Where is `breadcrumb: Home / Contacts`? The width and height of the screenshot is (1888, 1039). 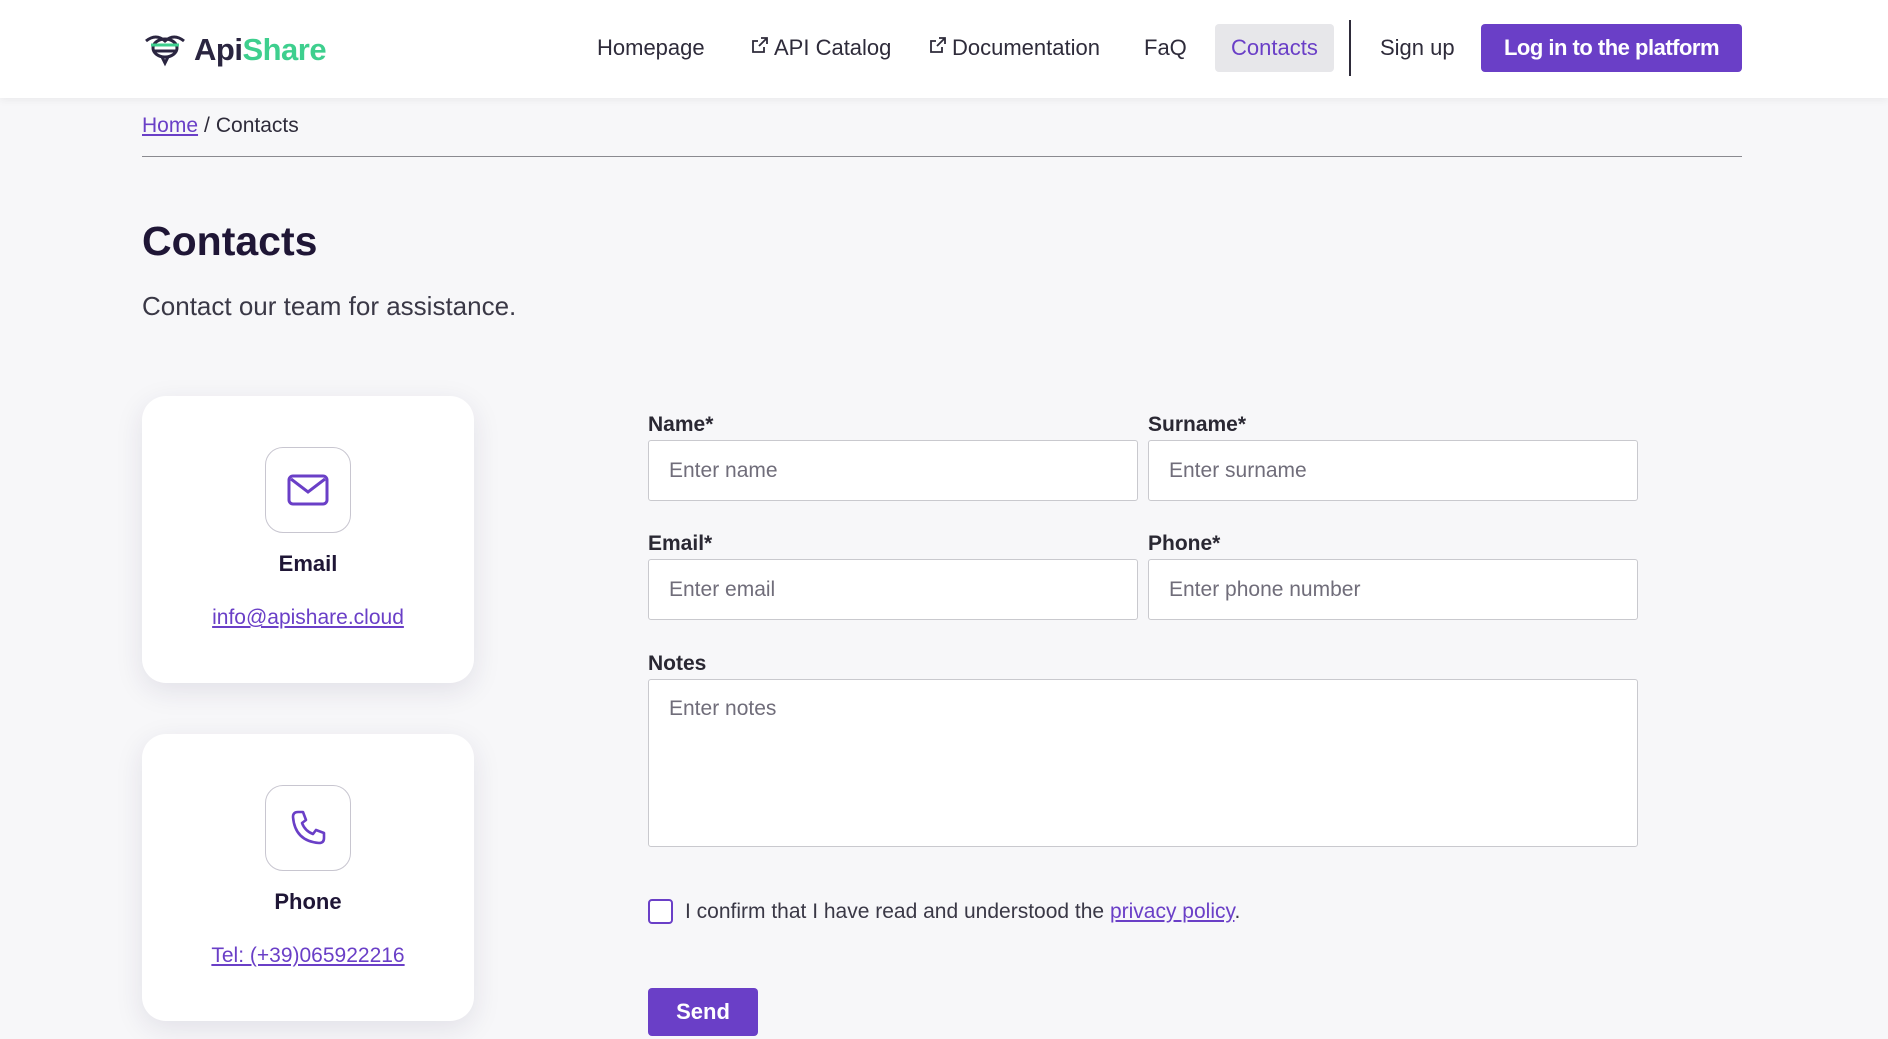 breadcrumb: Home / Contacts is located at coordinates (220, 126).